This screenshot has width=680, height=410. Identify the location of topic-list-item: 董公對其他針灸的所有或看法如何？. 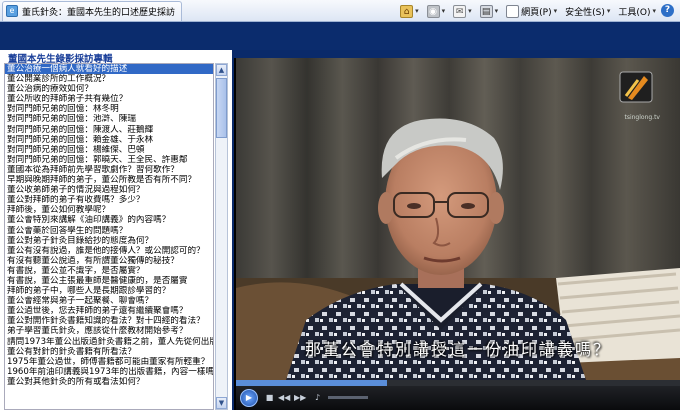
(109, 382).